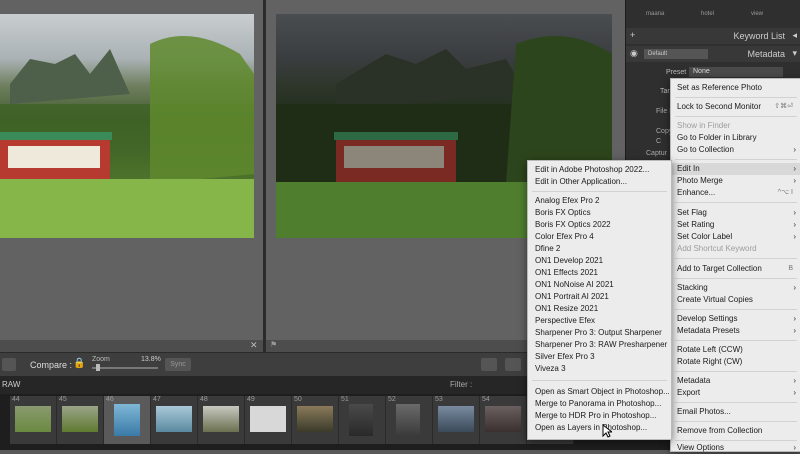 The width and height of the screenshot is (800, 454). What do you see at coordinates (9, 364) in the screenshot?
I see `view-mode-icon` at bounding box center [9, 364].